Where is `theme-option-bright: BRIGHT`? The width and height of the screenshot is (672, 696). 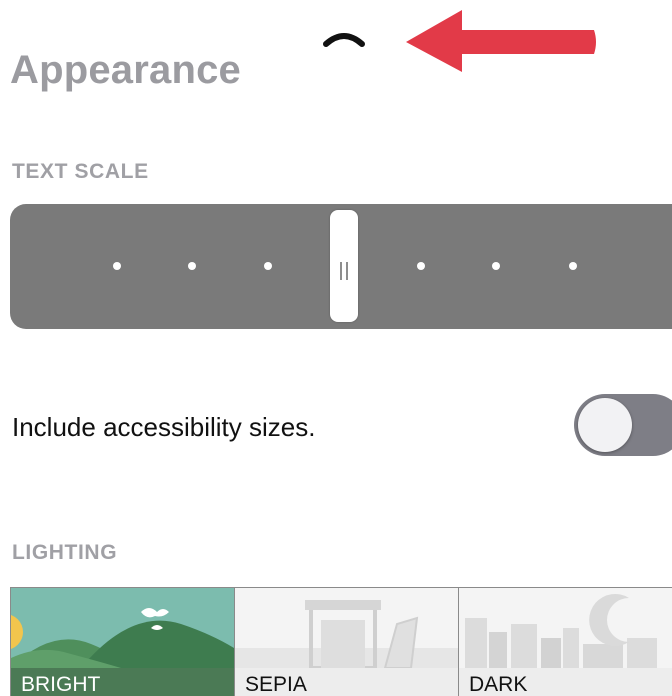
theme-option-bright: BRIGHT is located at coordinates (122, 642).